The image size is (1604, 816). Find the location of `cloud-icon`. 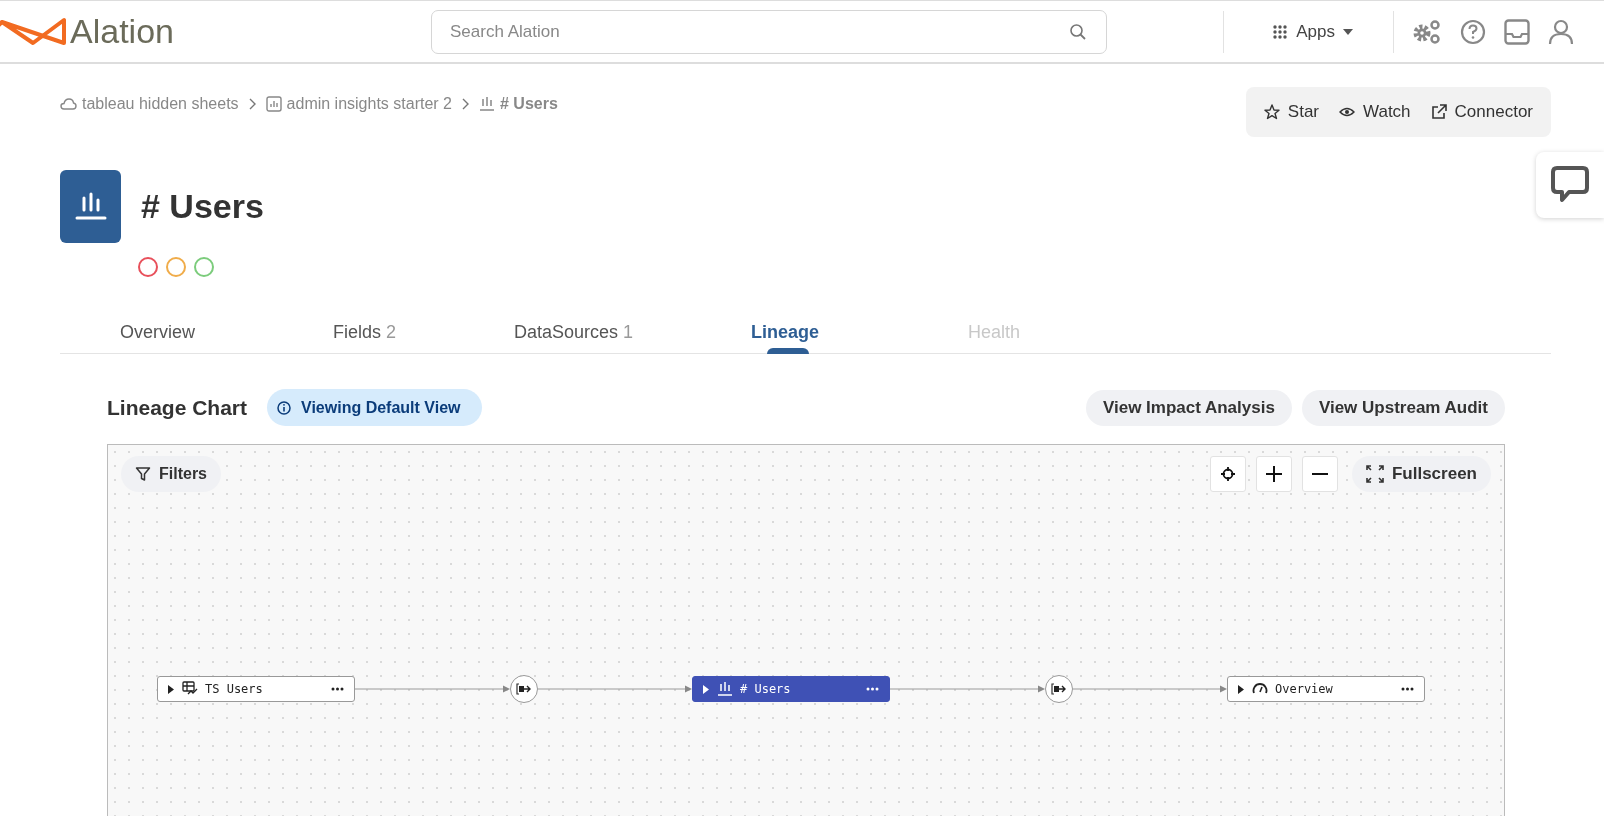

cloud-icon is located at coordinates (68, 104).